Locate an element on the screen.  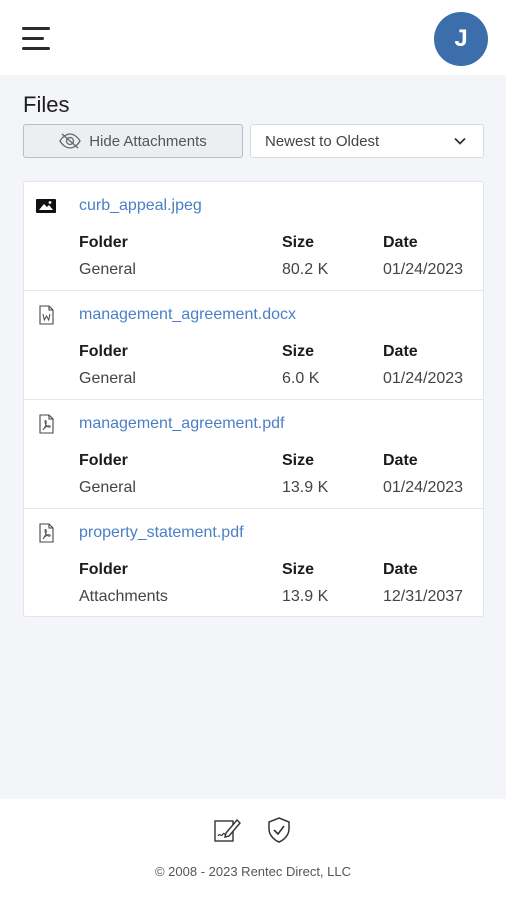
shield-check-icon is located at coordinates (279, 830).